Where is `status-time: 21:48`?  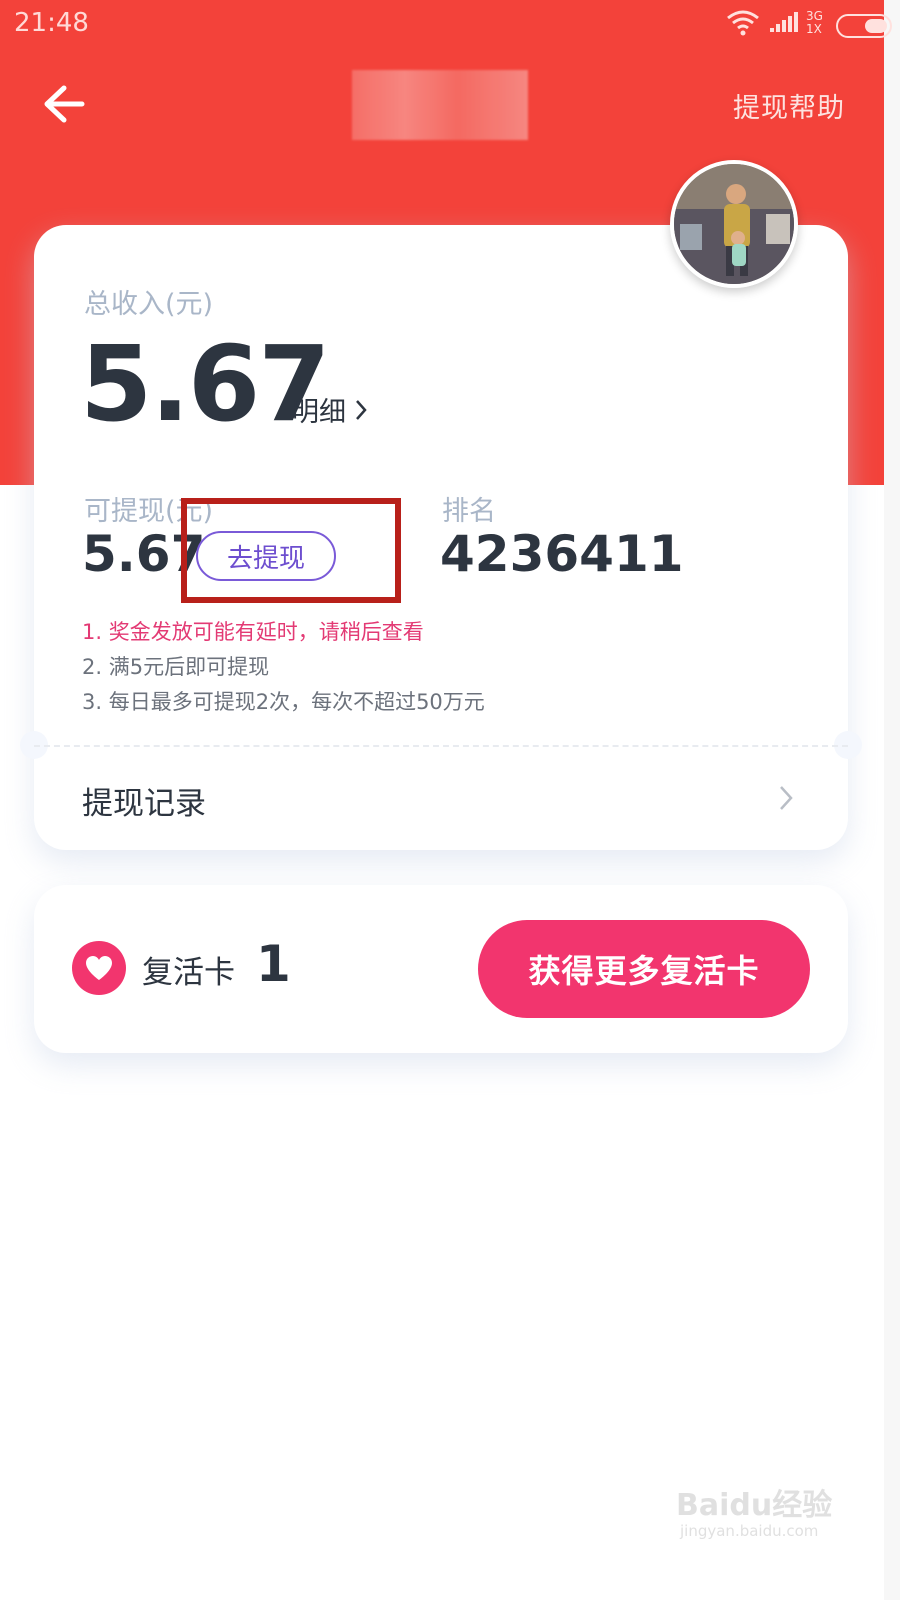 status-time: 21:48 is located at coordinates (51, 23).